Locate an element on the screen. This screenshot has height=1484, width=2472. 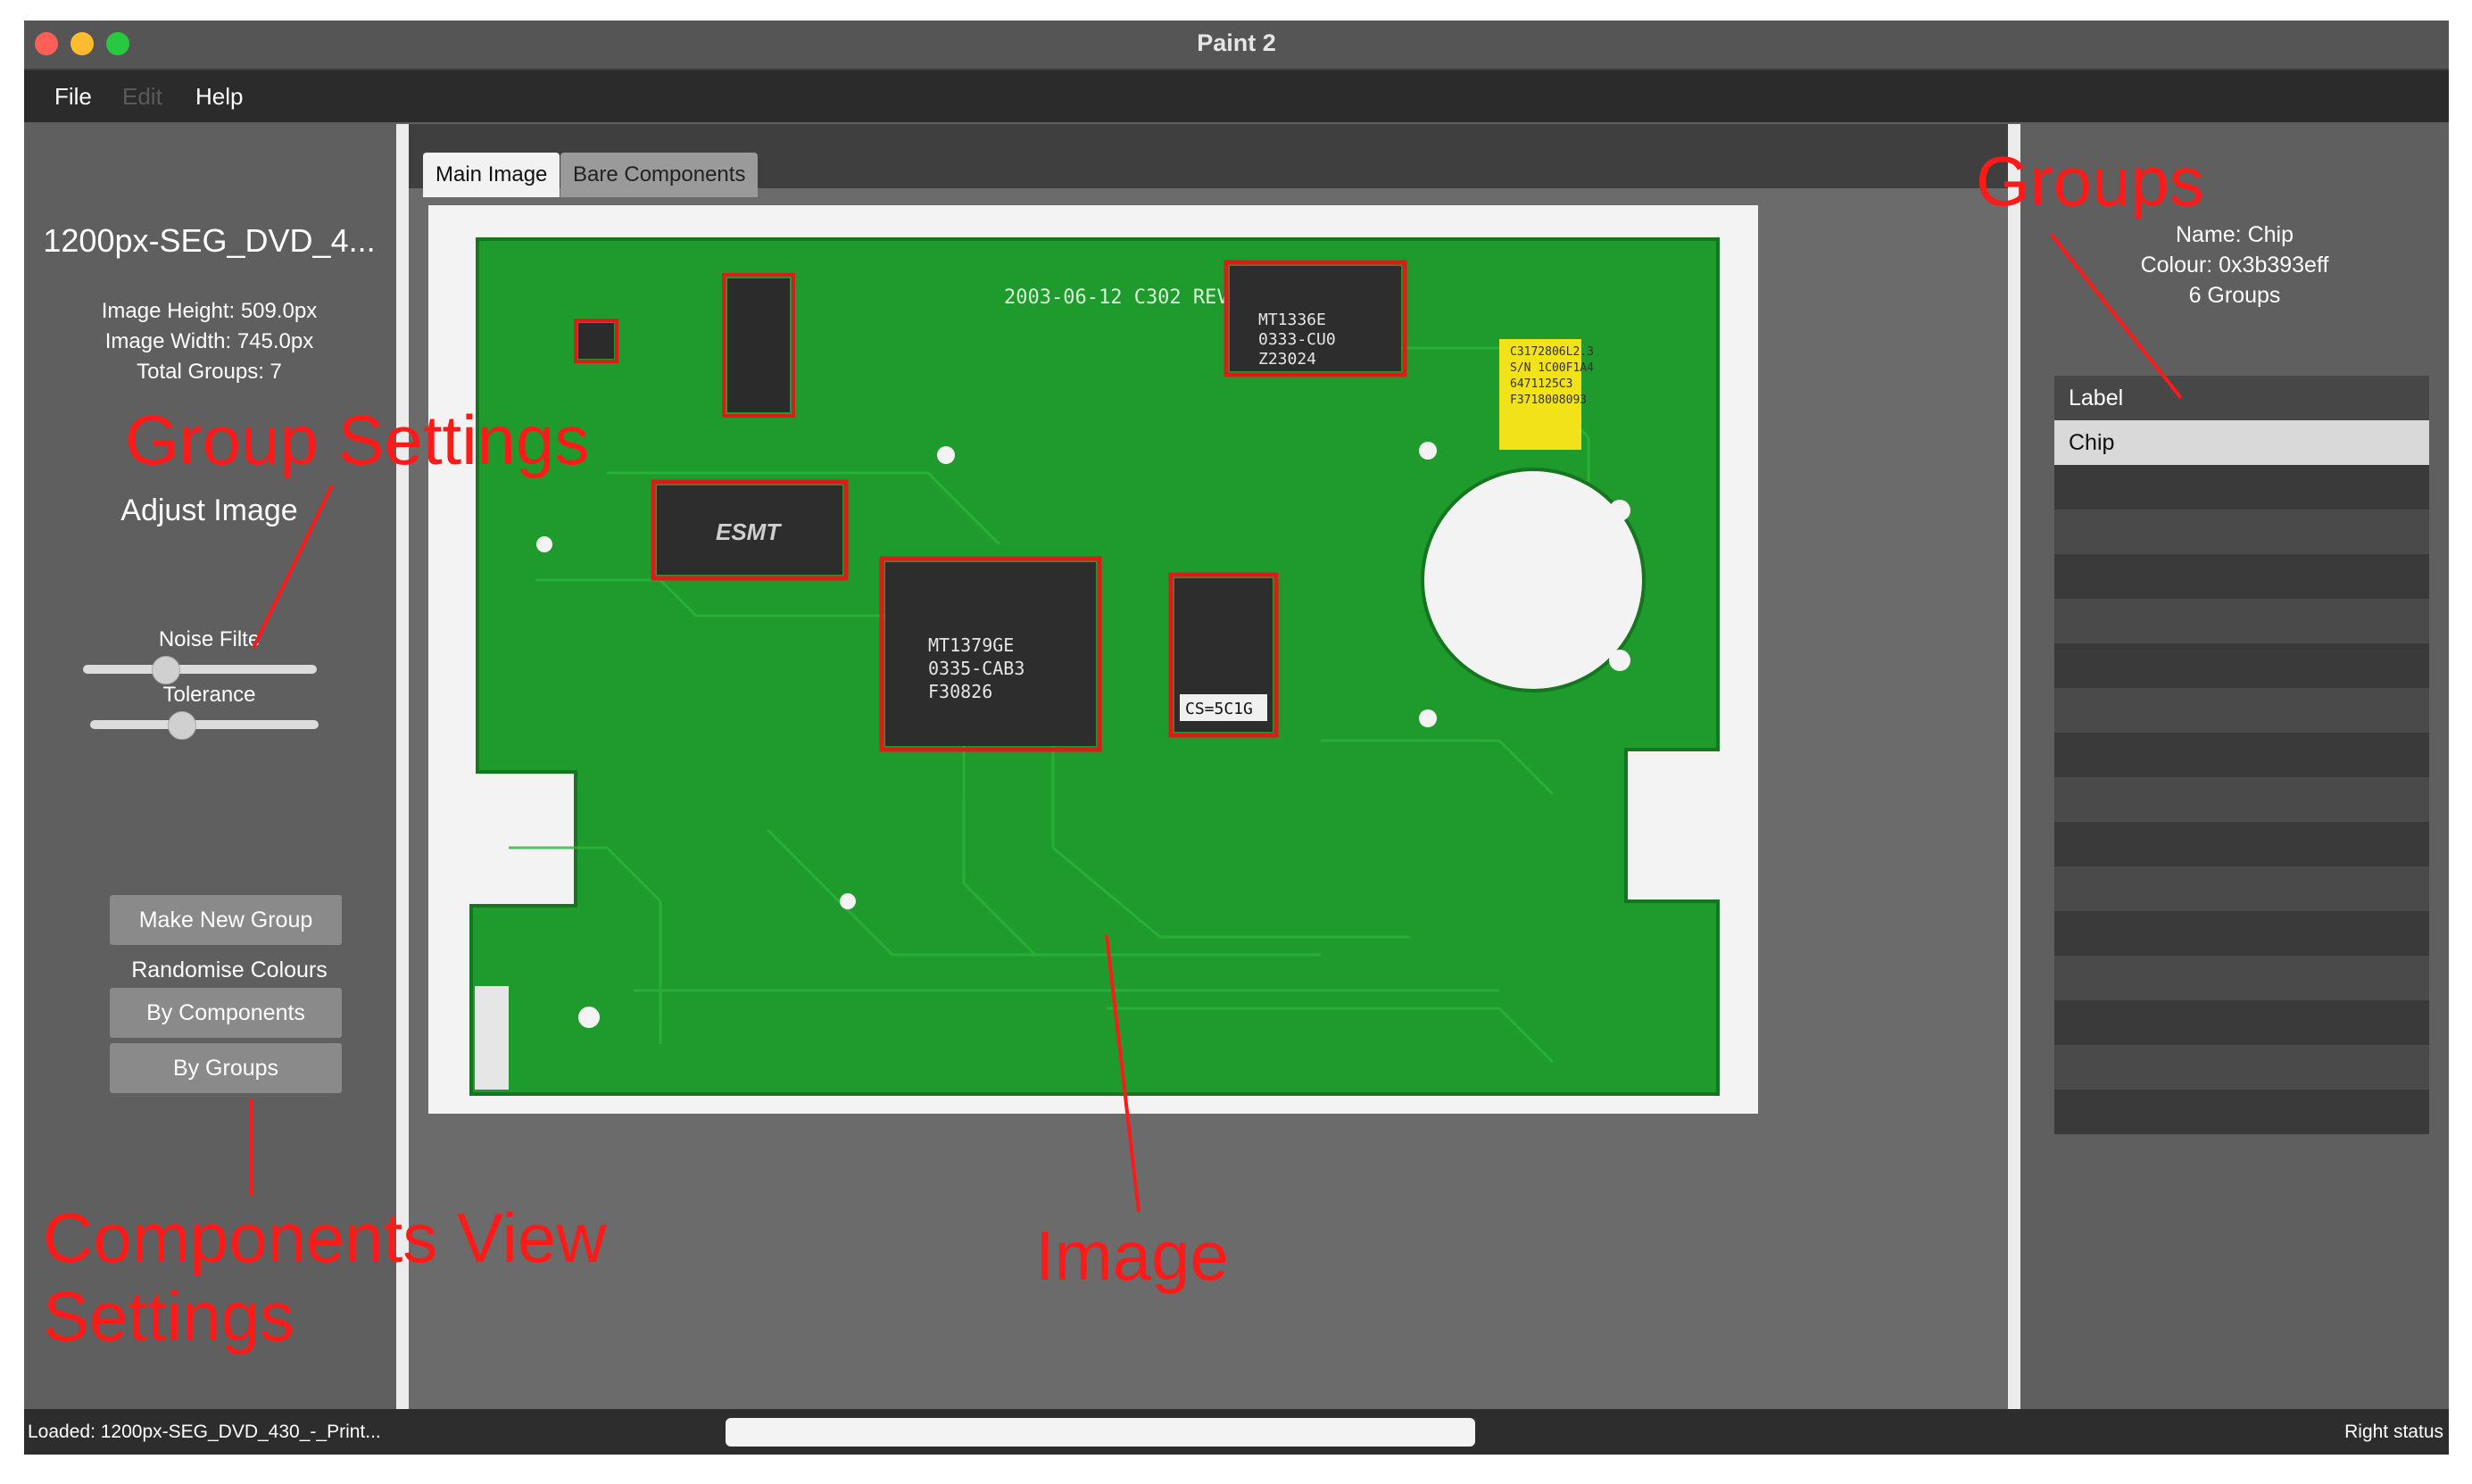
make-new-group-button: Make New Group is located at coordinates (226, 920).